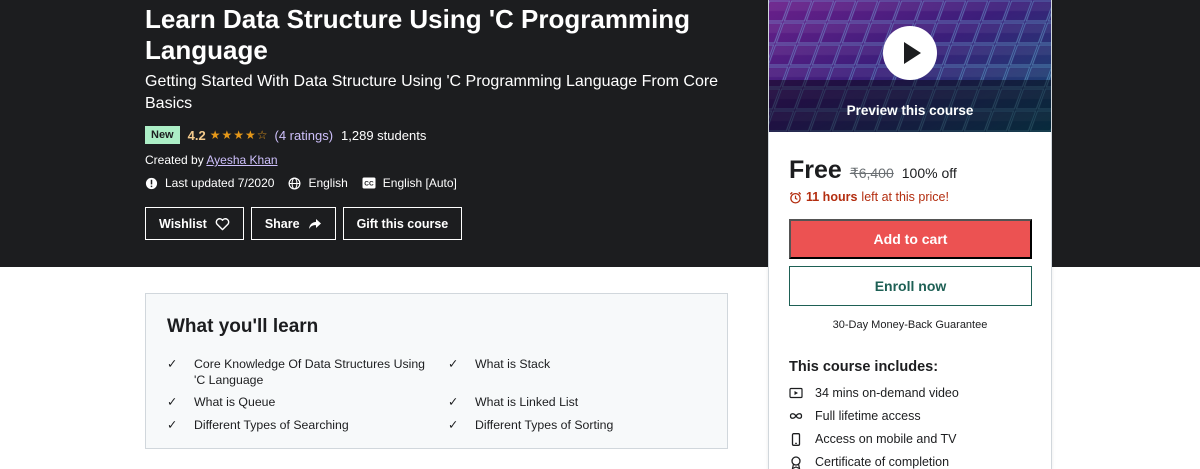 The height and width of the screenshot is (469, 1200). I want to click on star-rating-icon: ★★★★☆, so click(239, 135).